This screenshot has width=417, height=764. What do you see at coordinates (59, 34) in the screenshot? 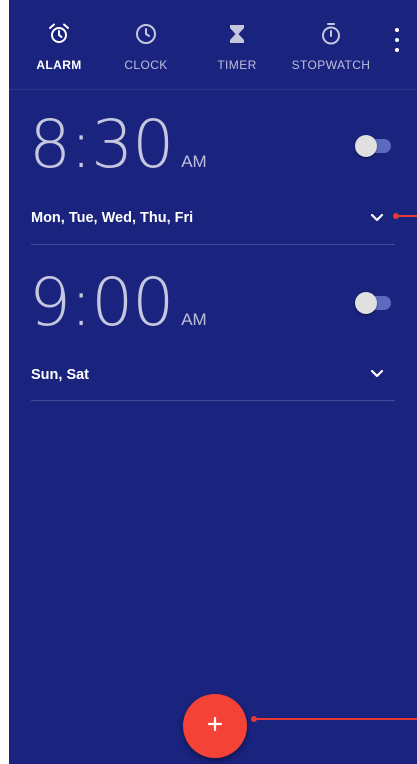
I see `alarm-clock-icon` at bounding box center [59, 34].